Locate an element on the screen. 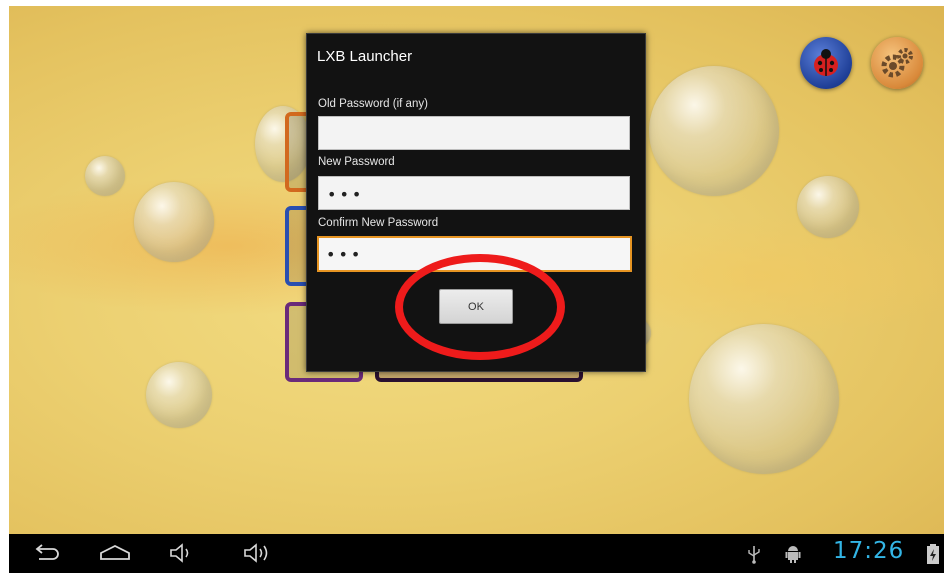  back-icon is located at coordinates (46, 553).